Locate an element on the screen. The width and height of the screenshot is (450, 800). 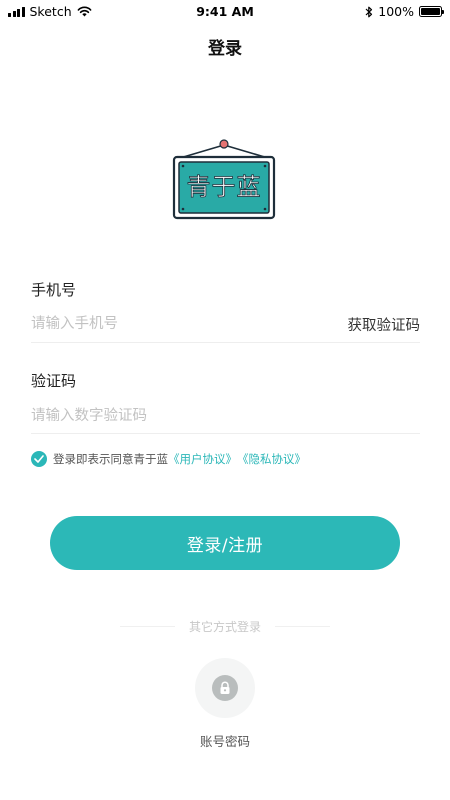
code-divider is located at coordinates (225, 433).